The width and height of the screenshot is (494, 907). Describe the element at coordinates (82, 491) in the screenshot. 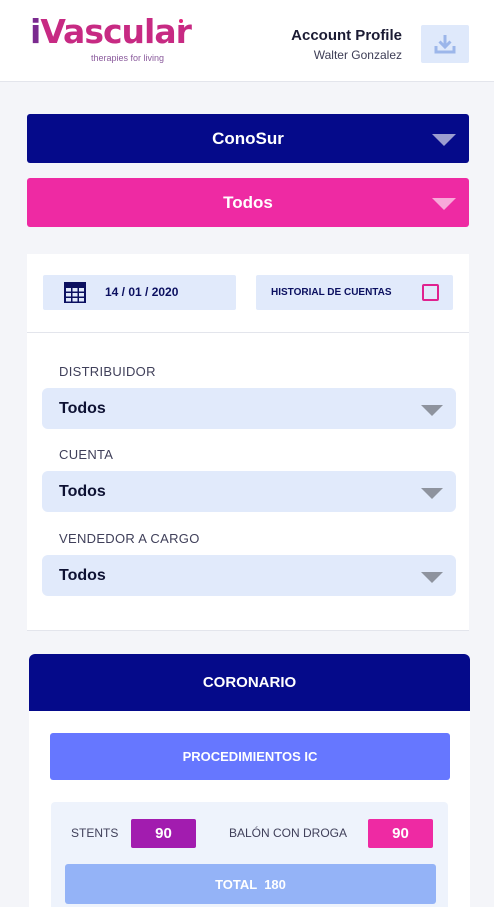

I see `cuenta-value: Todos` at that location.